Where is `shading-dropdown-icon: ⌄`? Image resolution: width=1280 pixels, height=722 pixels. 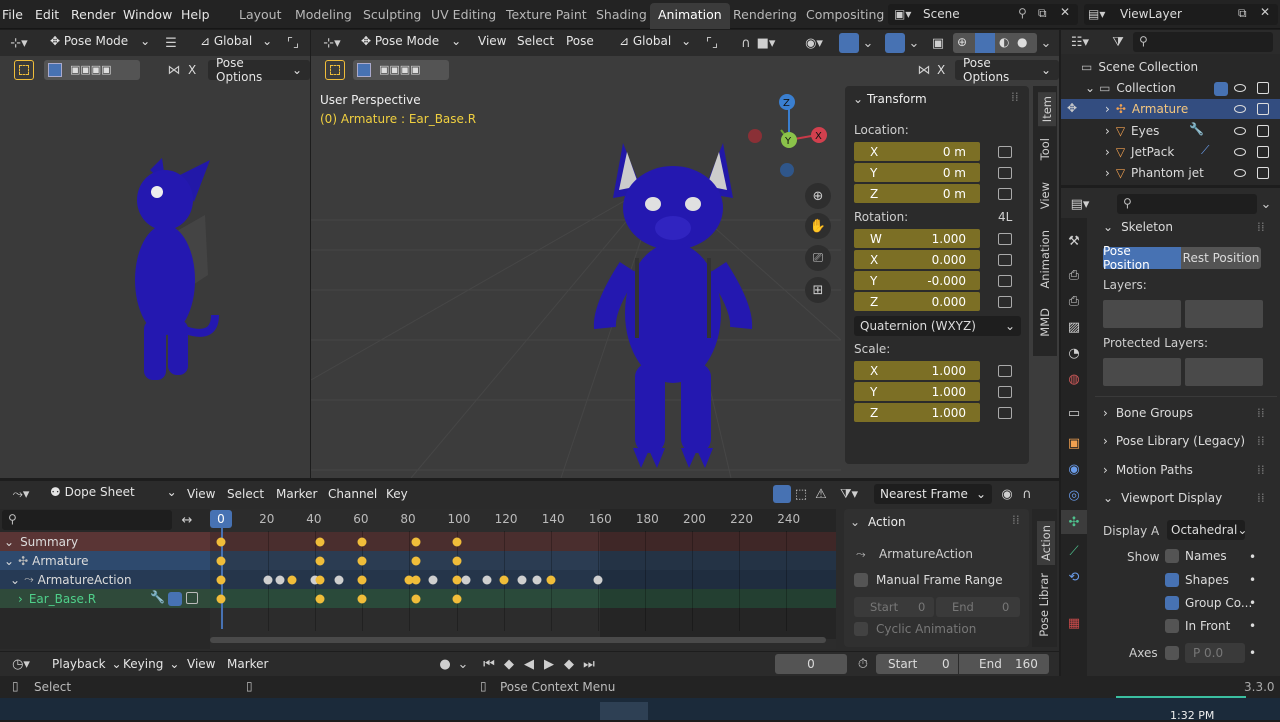 shading-dropdown-icon: ⌄ is located at coordinates (1046, 43).